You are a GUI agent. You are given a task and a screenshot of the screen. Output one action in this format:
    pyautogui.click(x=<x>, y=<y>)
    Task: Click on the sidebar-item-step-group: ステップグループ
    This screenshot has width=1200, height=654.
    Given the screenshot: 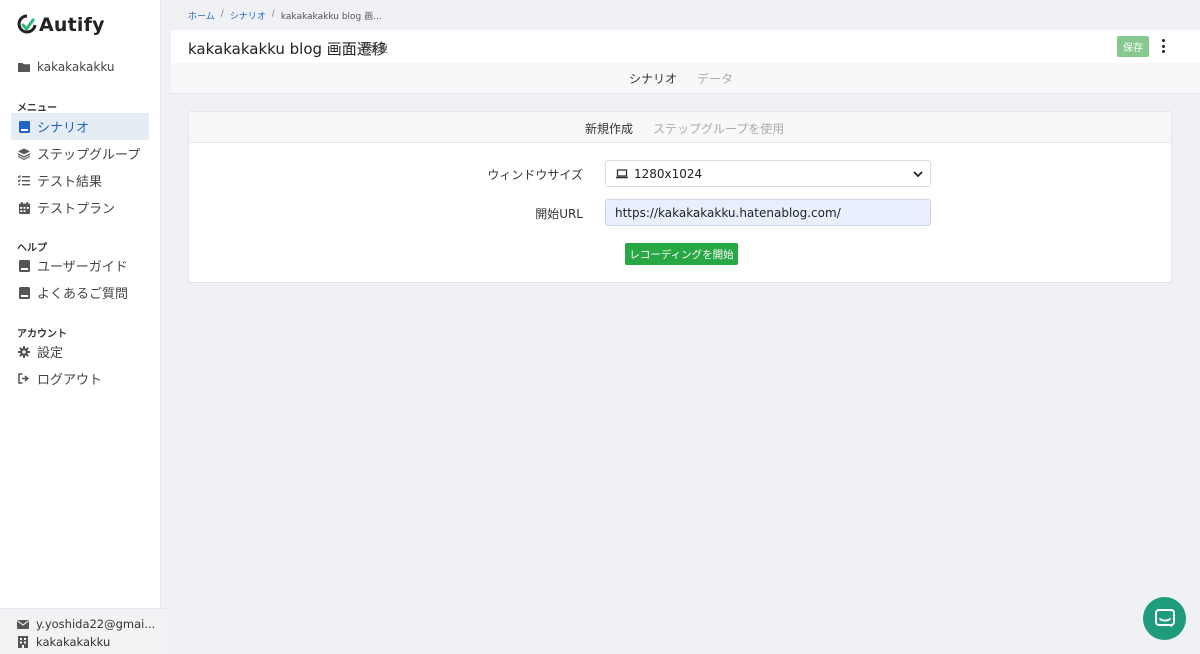 What is the action you would take?
    pyautogui.click(x=80, y=153)
    